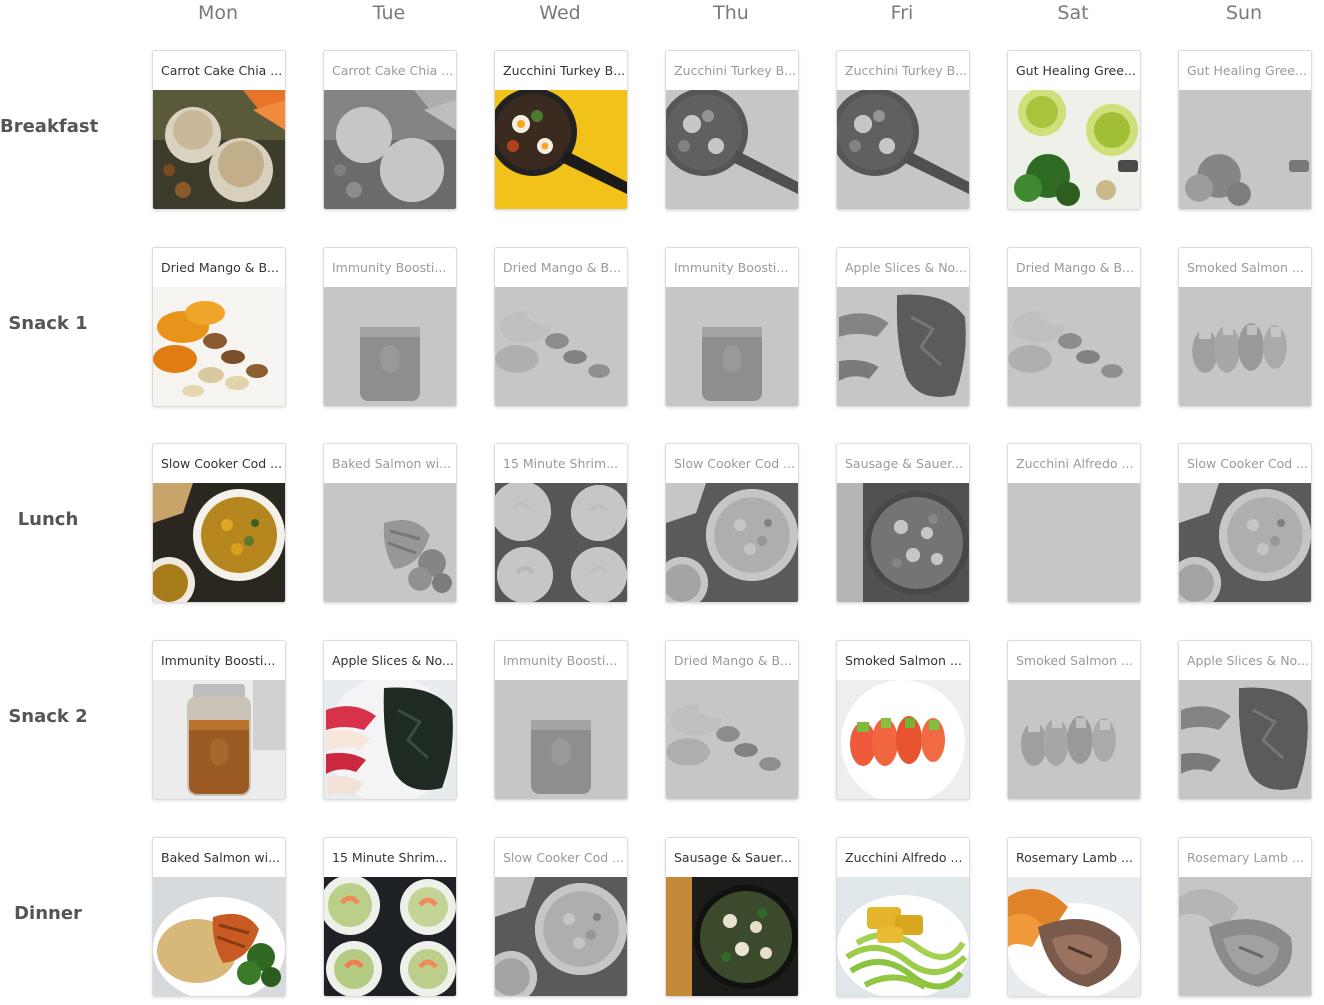  Describe the element at coordinates (48, 716) in the screenshot. I see `meal-label-snack-2: Snack 2` at that location.